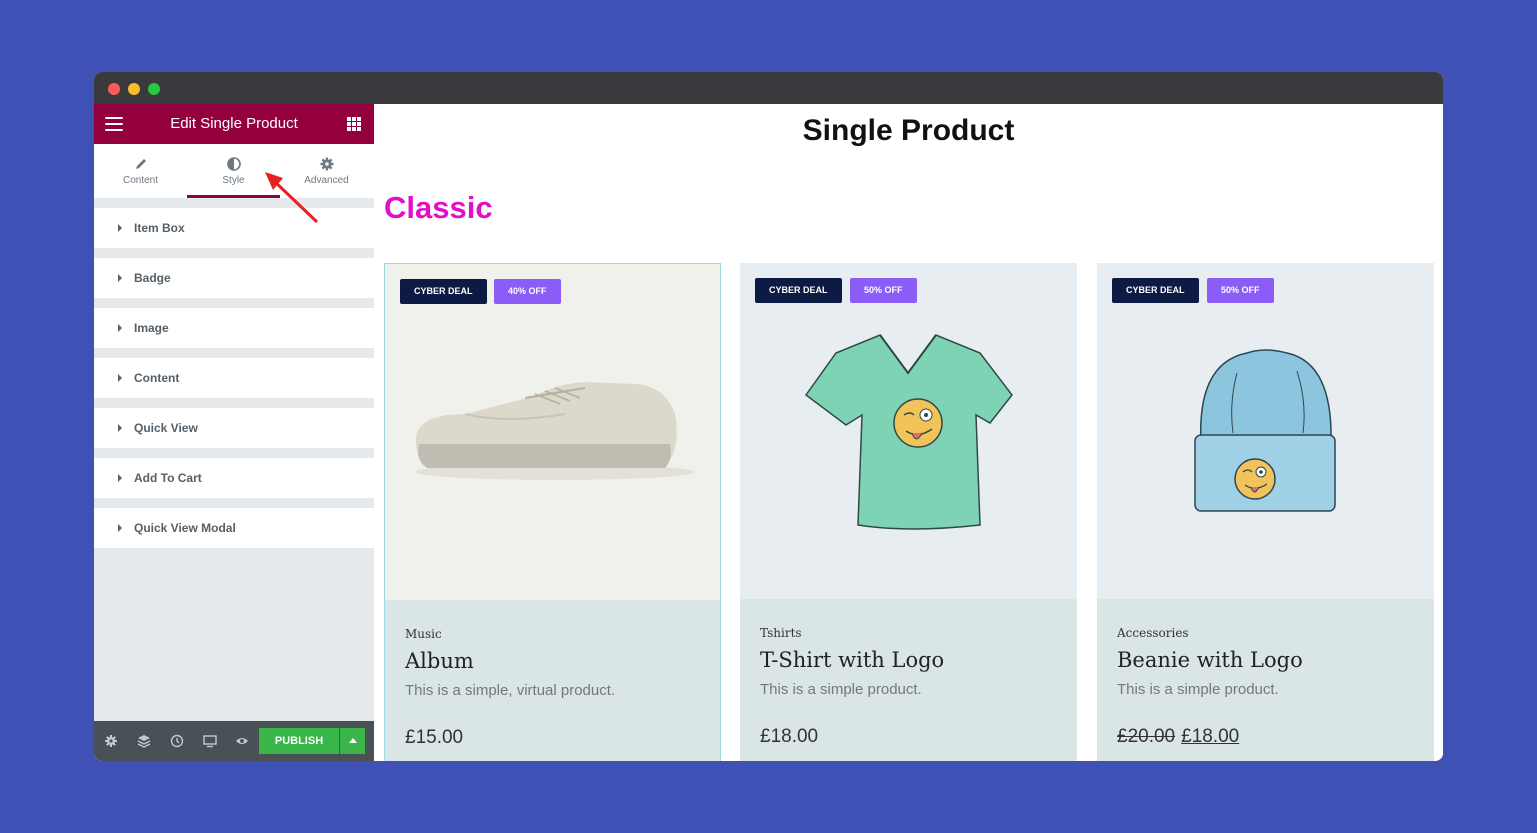 This screenshot has width=1537, height=833. I want to click on current-price: £18.00, so click(789, 736).